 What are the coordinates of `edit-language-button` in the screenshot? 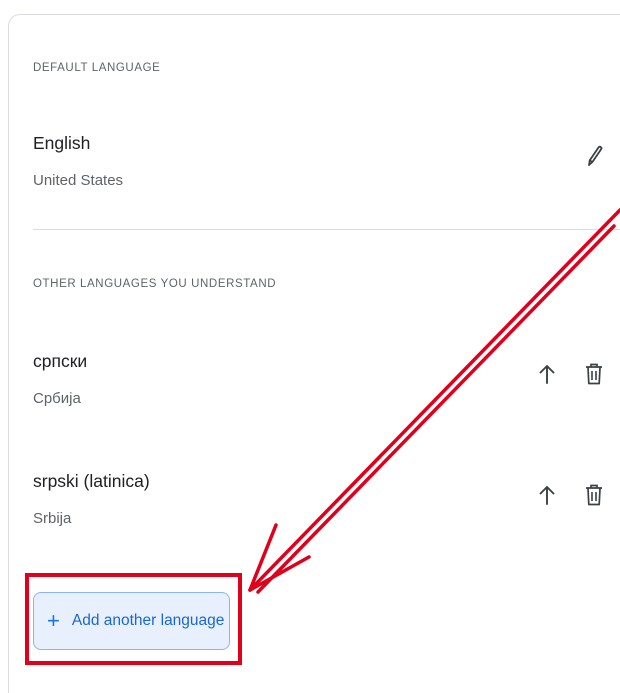 It's located at (594, 156).